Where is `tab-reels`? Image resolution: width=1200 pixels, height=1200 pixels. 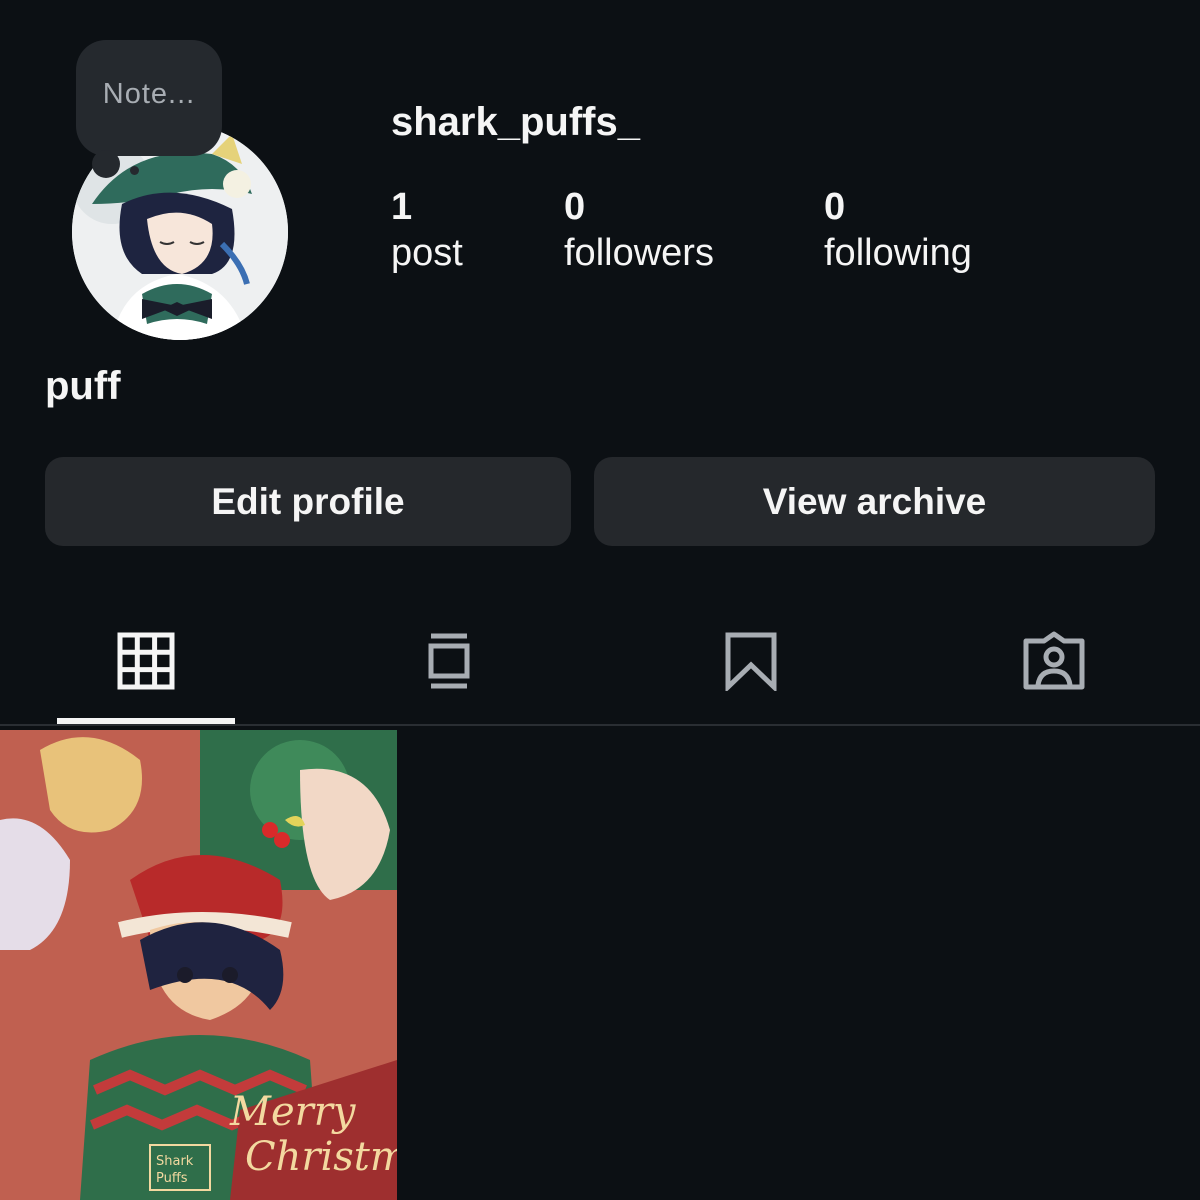 tab-reels is located at coordinates (449, 661).